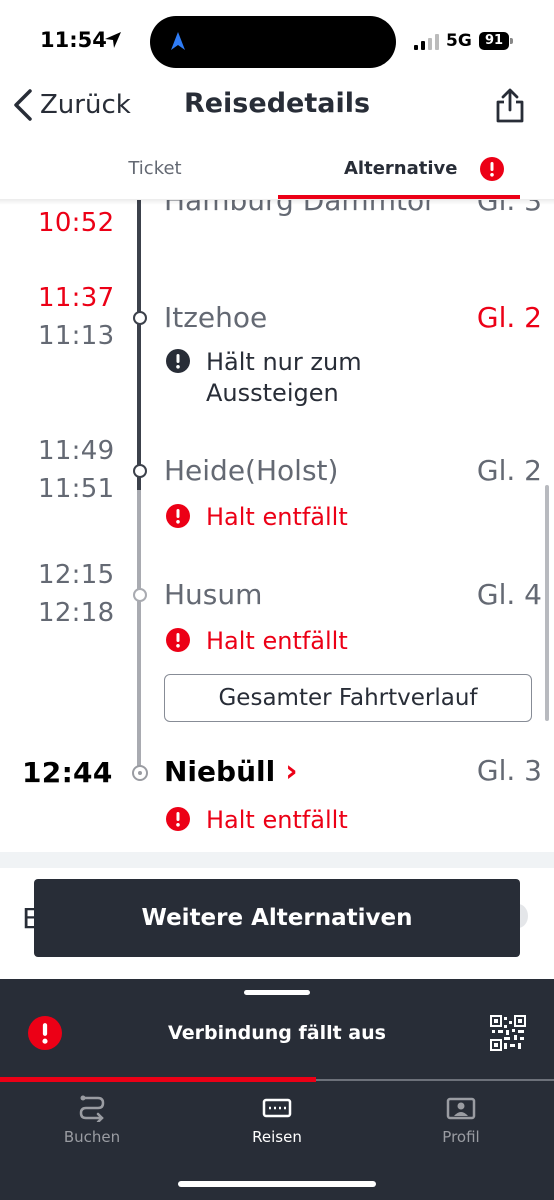 This screenshot has width=554, height=1200. What do you see at coordinates (426, 42) in the screenshot?
I see `signal-icon` at bounding box center [426, 42].